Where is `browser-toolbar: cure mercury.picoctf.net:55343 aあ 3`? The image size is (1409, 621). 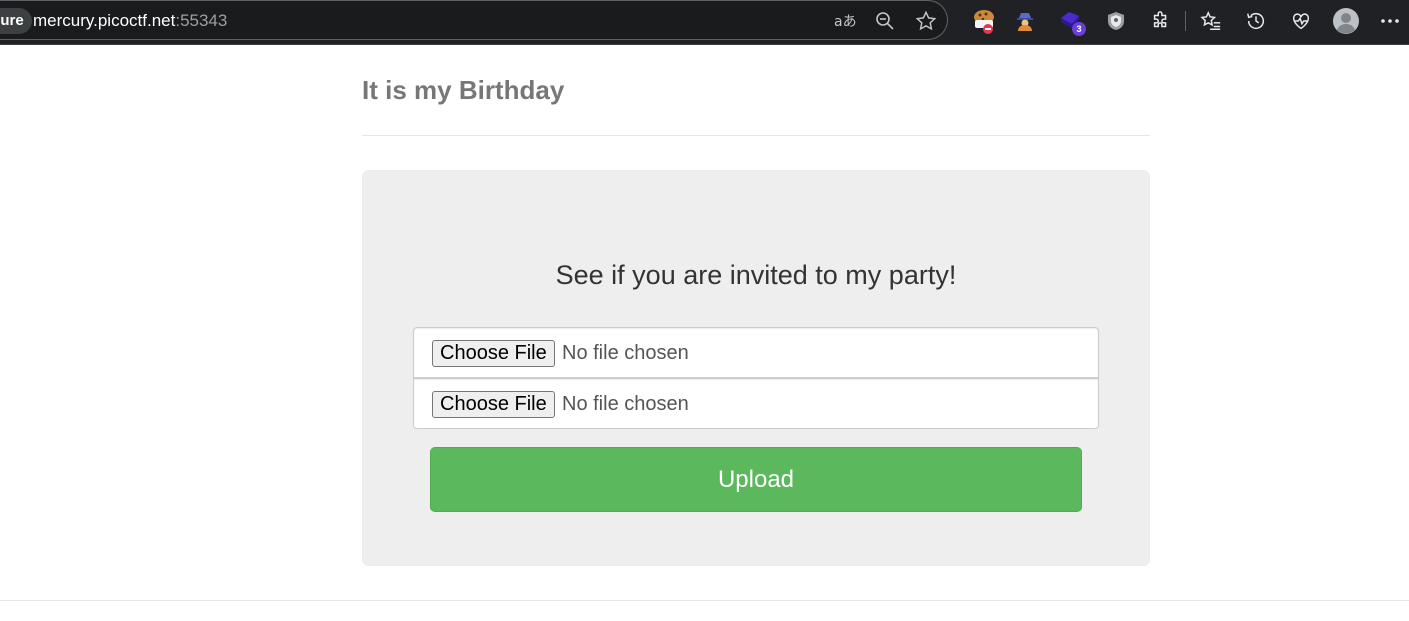
browser-toolbar: cure mercury.picoctf.net:55343 aあ 3 is located at coordinates (704, 22).